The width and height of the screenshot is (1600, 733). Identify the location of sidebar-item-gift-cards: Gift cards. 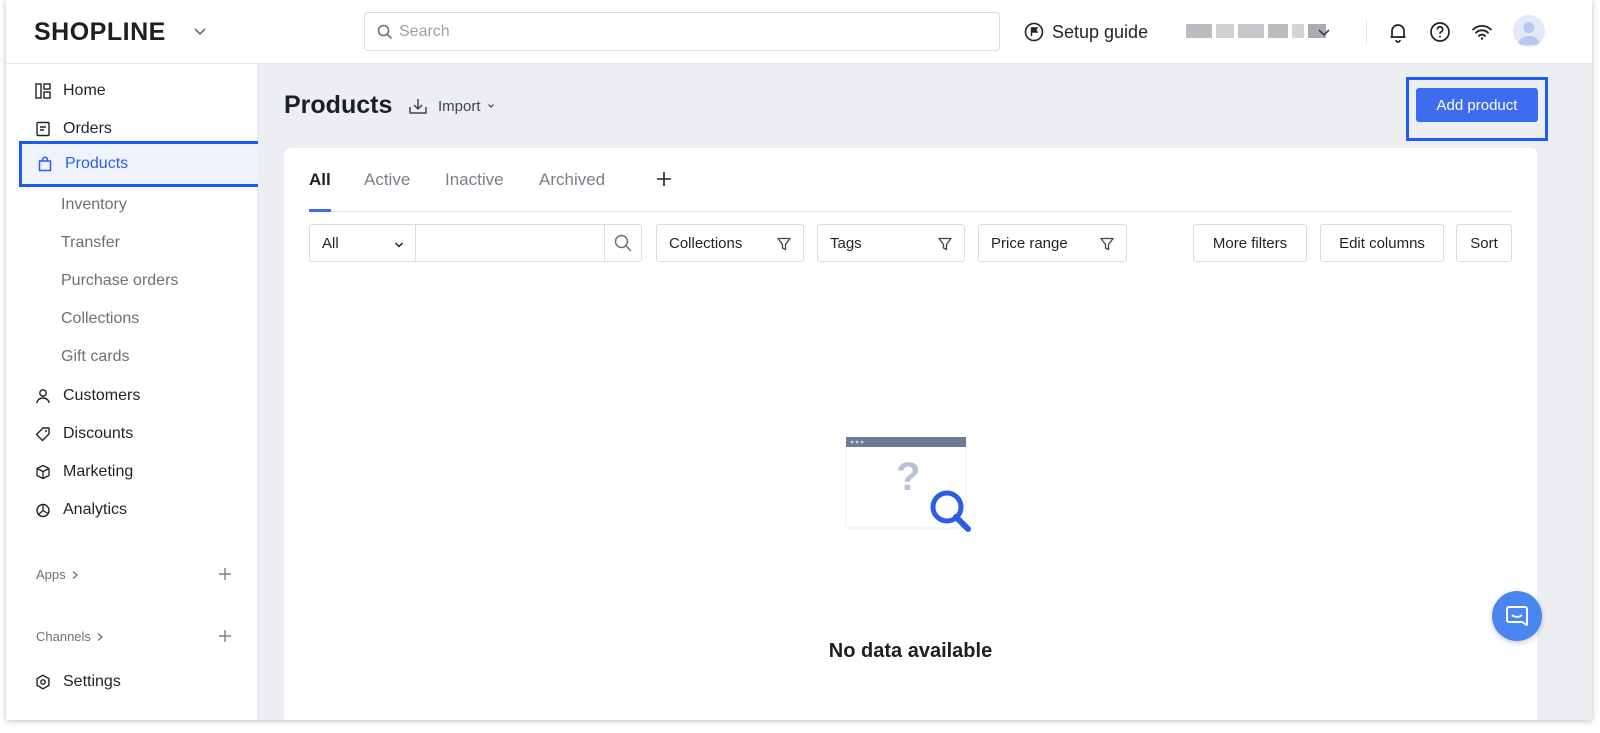
(95, 357).